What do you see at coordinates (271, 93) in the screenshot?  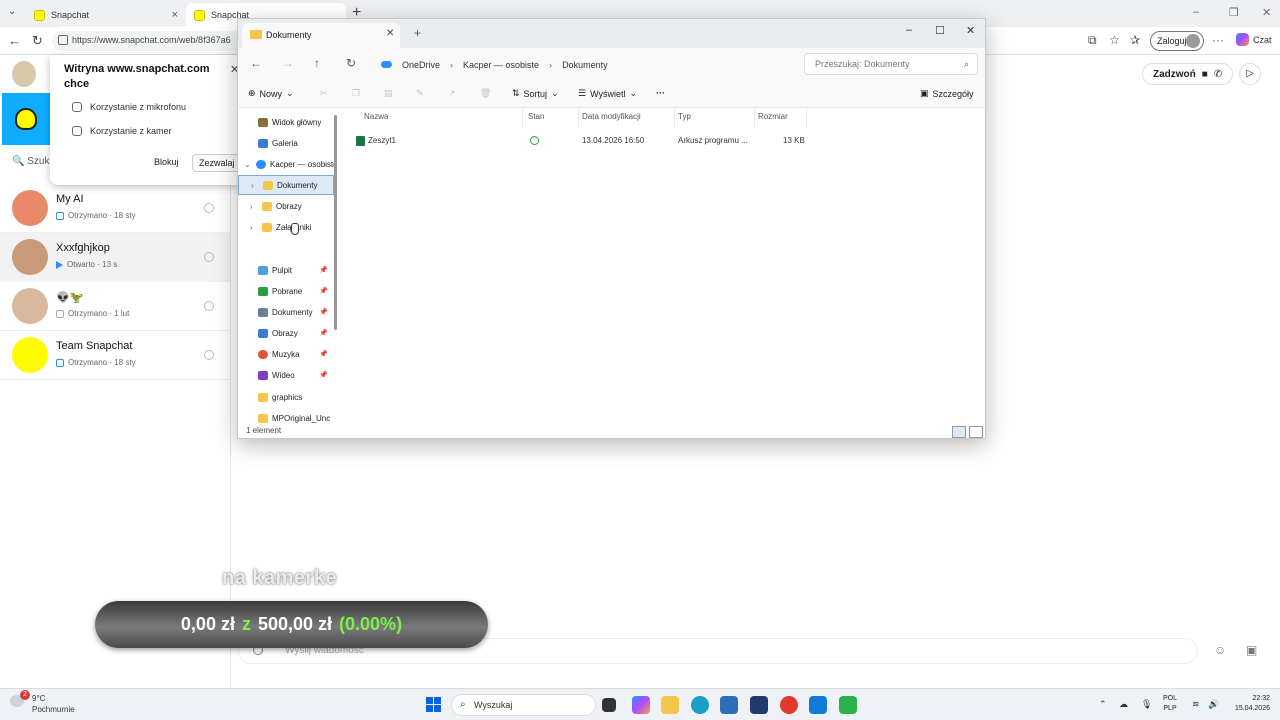 I see `new-button: ⊕ Nowy ⌄` at bounding box center [271, 93].